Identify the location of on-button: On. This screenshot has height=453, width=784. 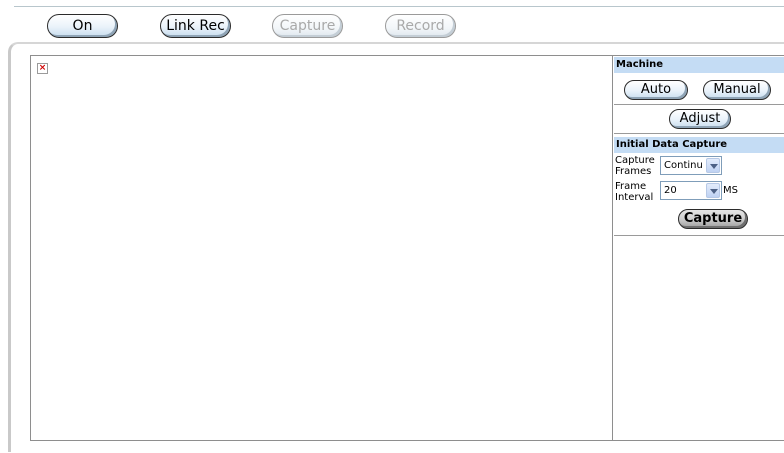
(82, 26).